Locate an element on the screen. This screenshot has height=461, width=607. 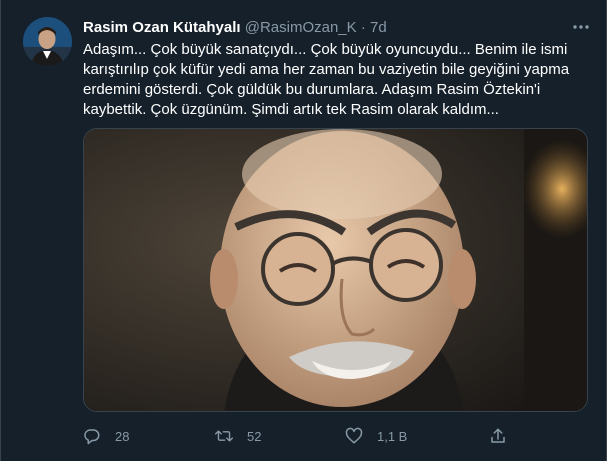
retweet-button: 52 is located at coordinates (238, 436).